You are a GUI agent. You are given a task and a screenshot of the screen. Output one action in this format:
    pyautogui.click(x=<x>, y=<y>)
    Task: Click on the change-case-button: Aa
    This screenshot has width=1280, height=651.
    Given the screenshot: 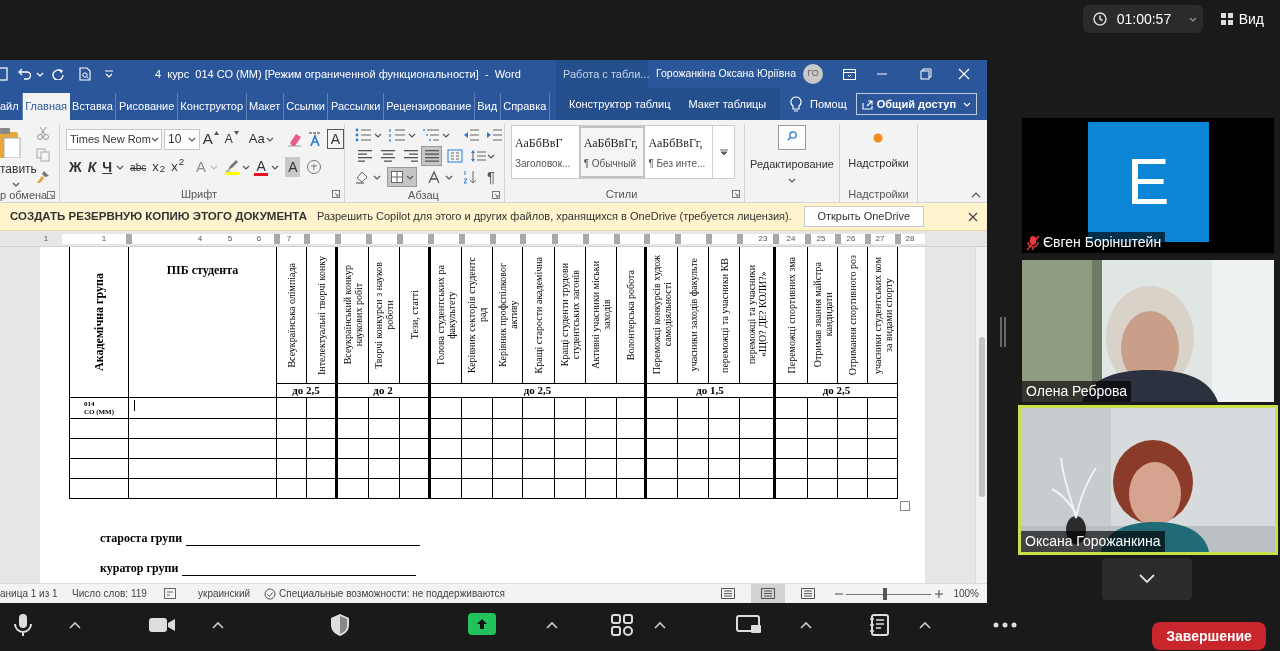 What is the action you would take?
    pyautogui.click(x=261, y=139)
    